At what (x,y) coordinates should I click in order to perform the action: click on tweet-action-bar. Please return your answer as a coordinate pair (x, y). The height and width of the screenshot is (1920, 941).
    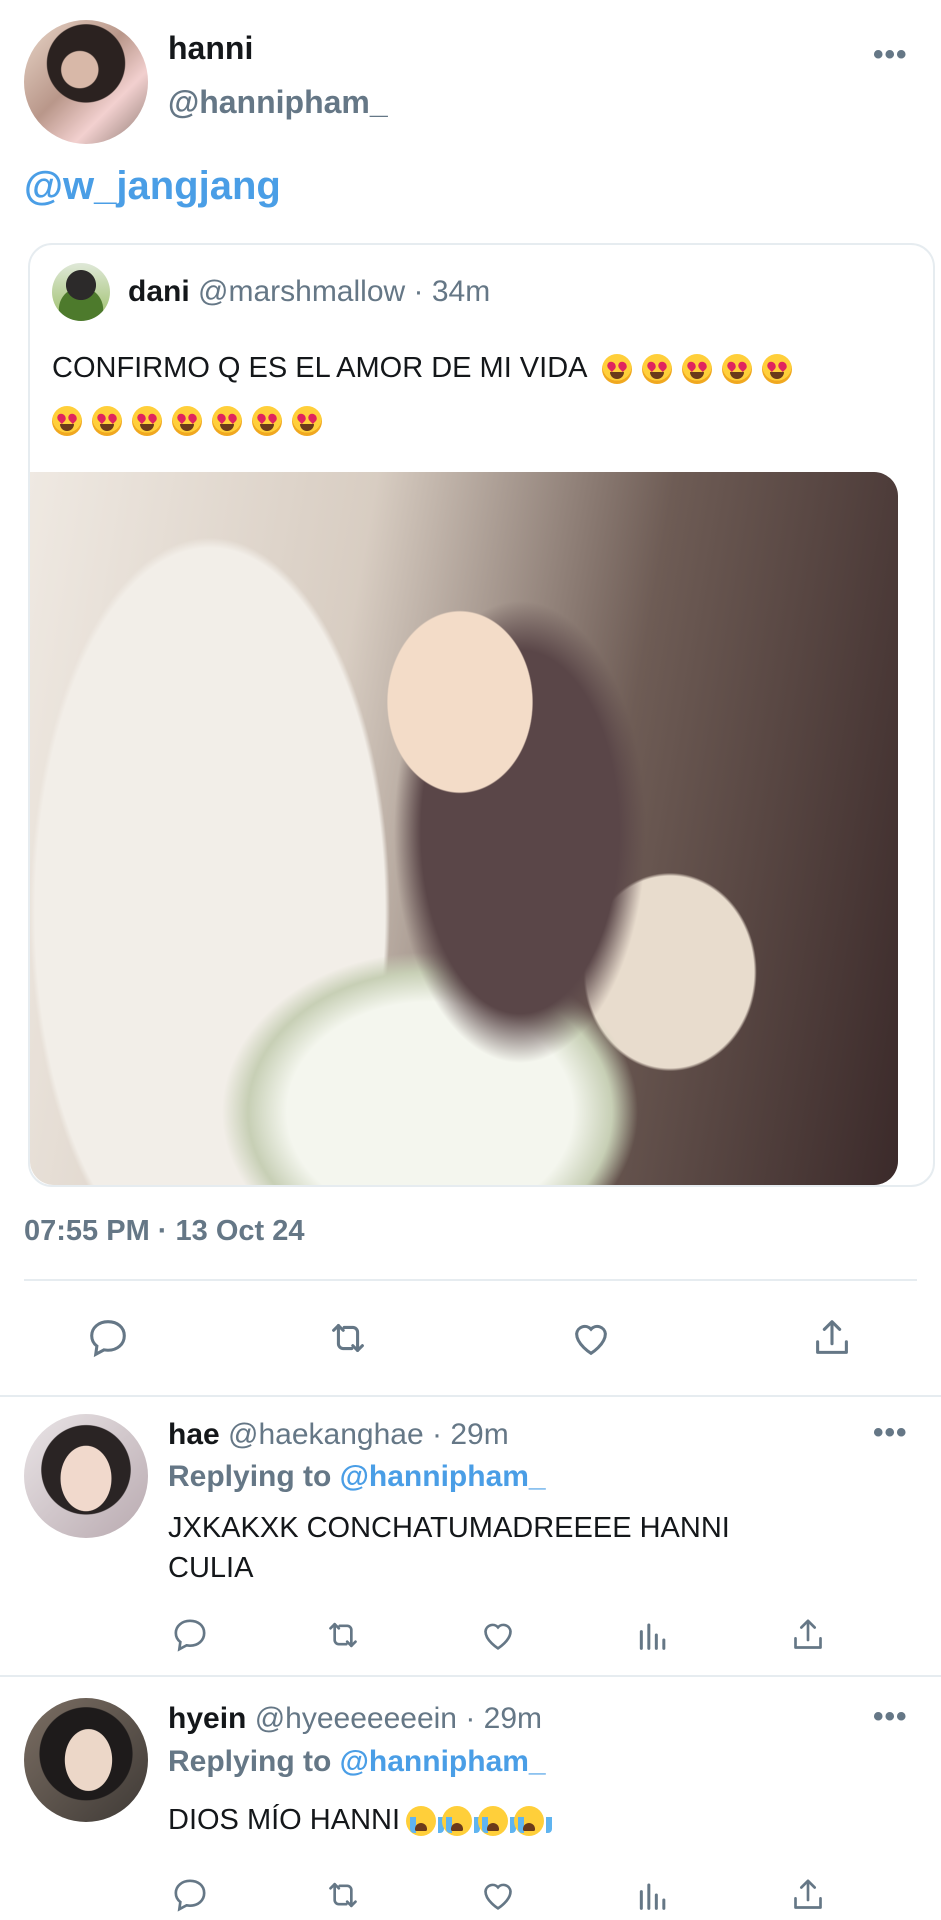
    Looking at the image, I should click on (470, 1340).